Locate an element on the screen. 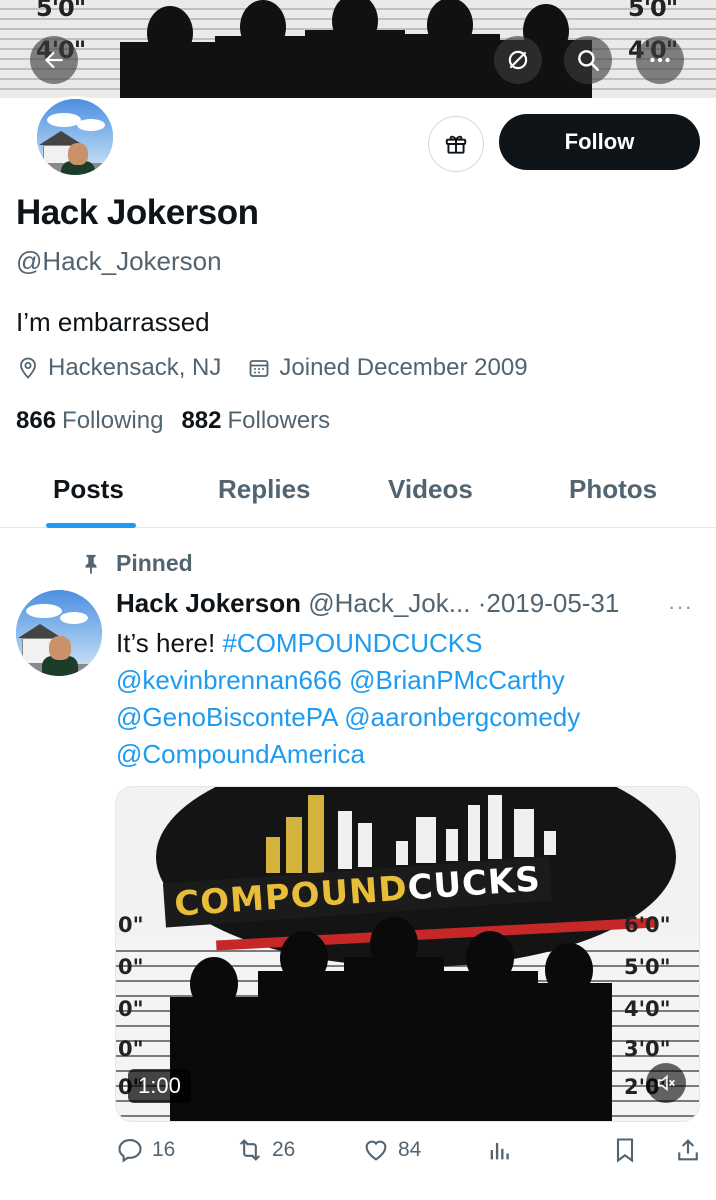 The height and width of the screenshot is (1200, 716). profile-display-name: Hack Jokerson is located at coordinates (137, 212).